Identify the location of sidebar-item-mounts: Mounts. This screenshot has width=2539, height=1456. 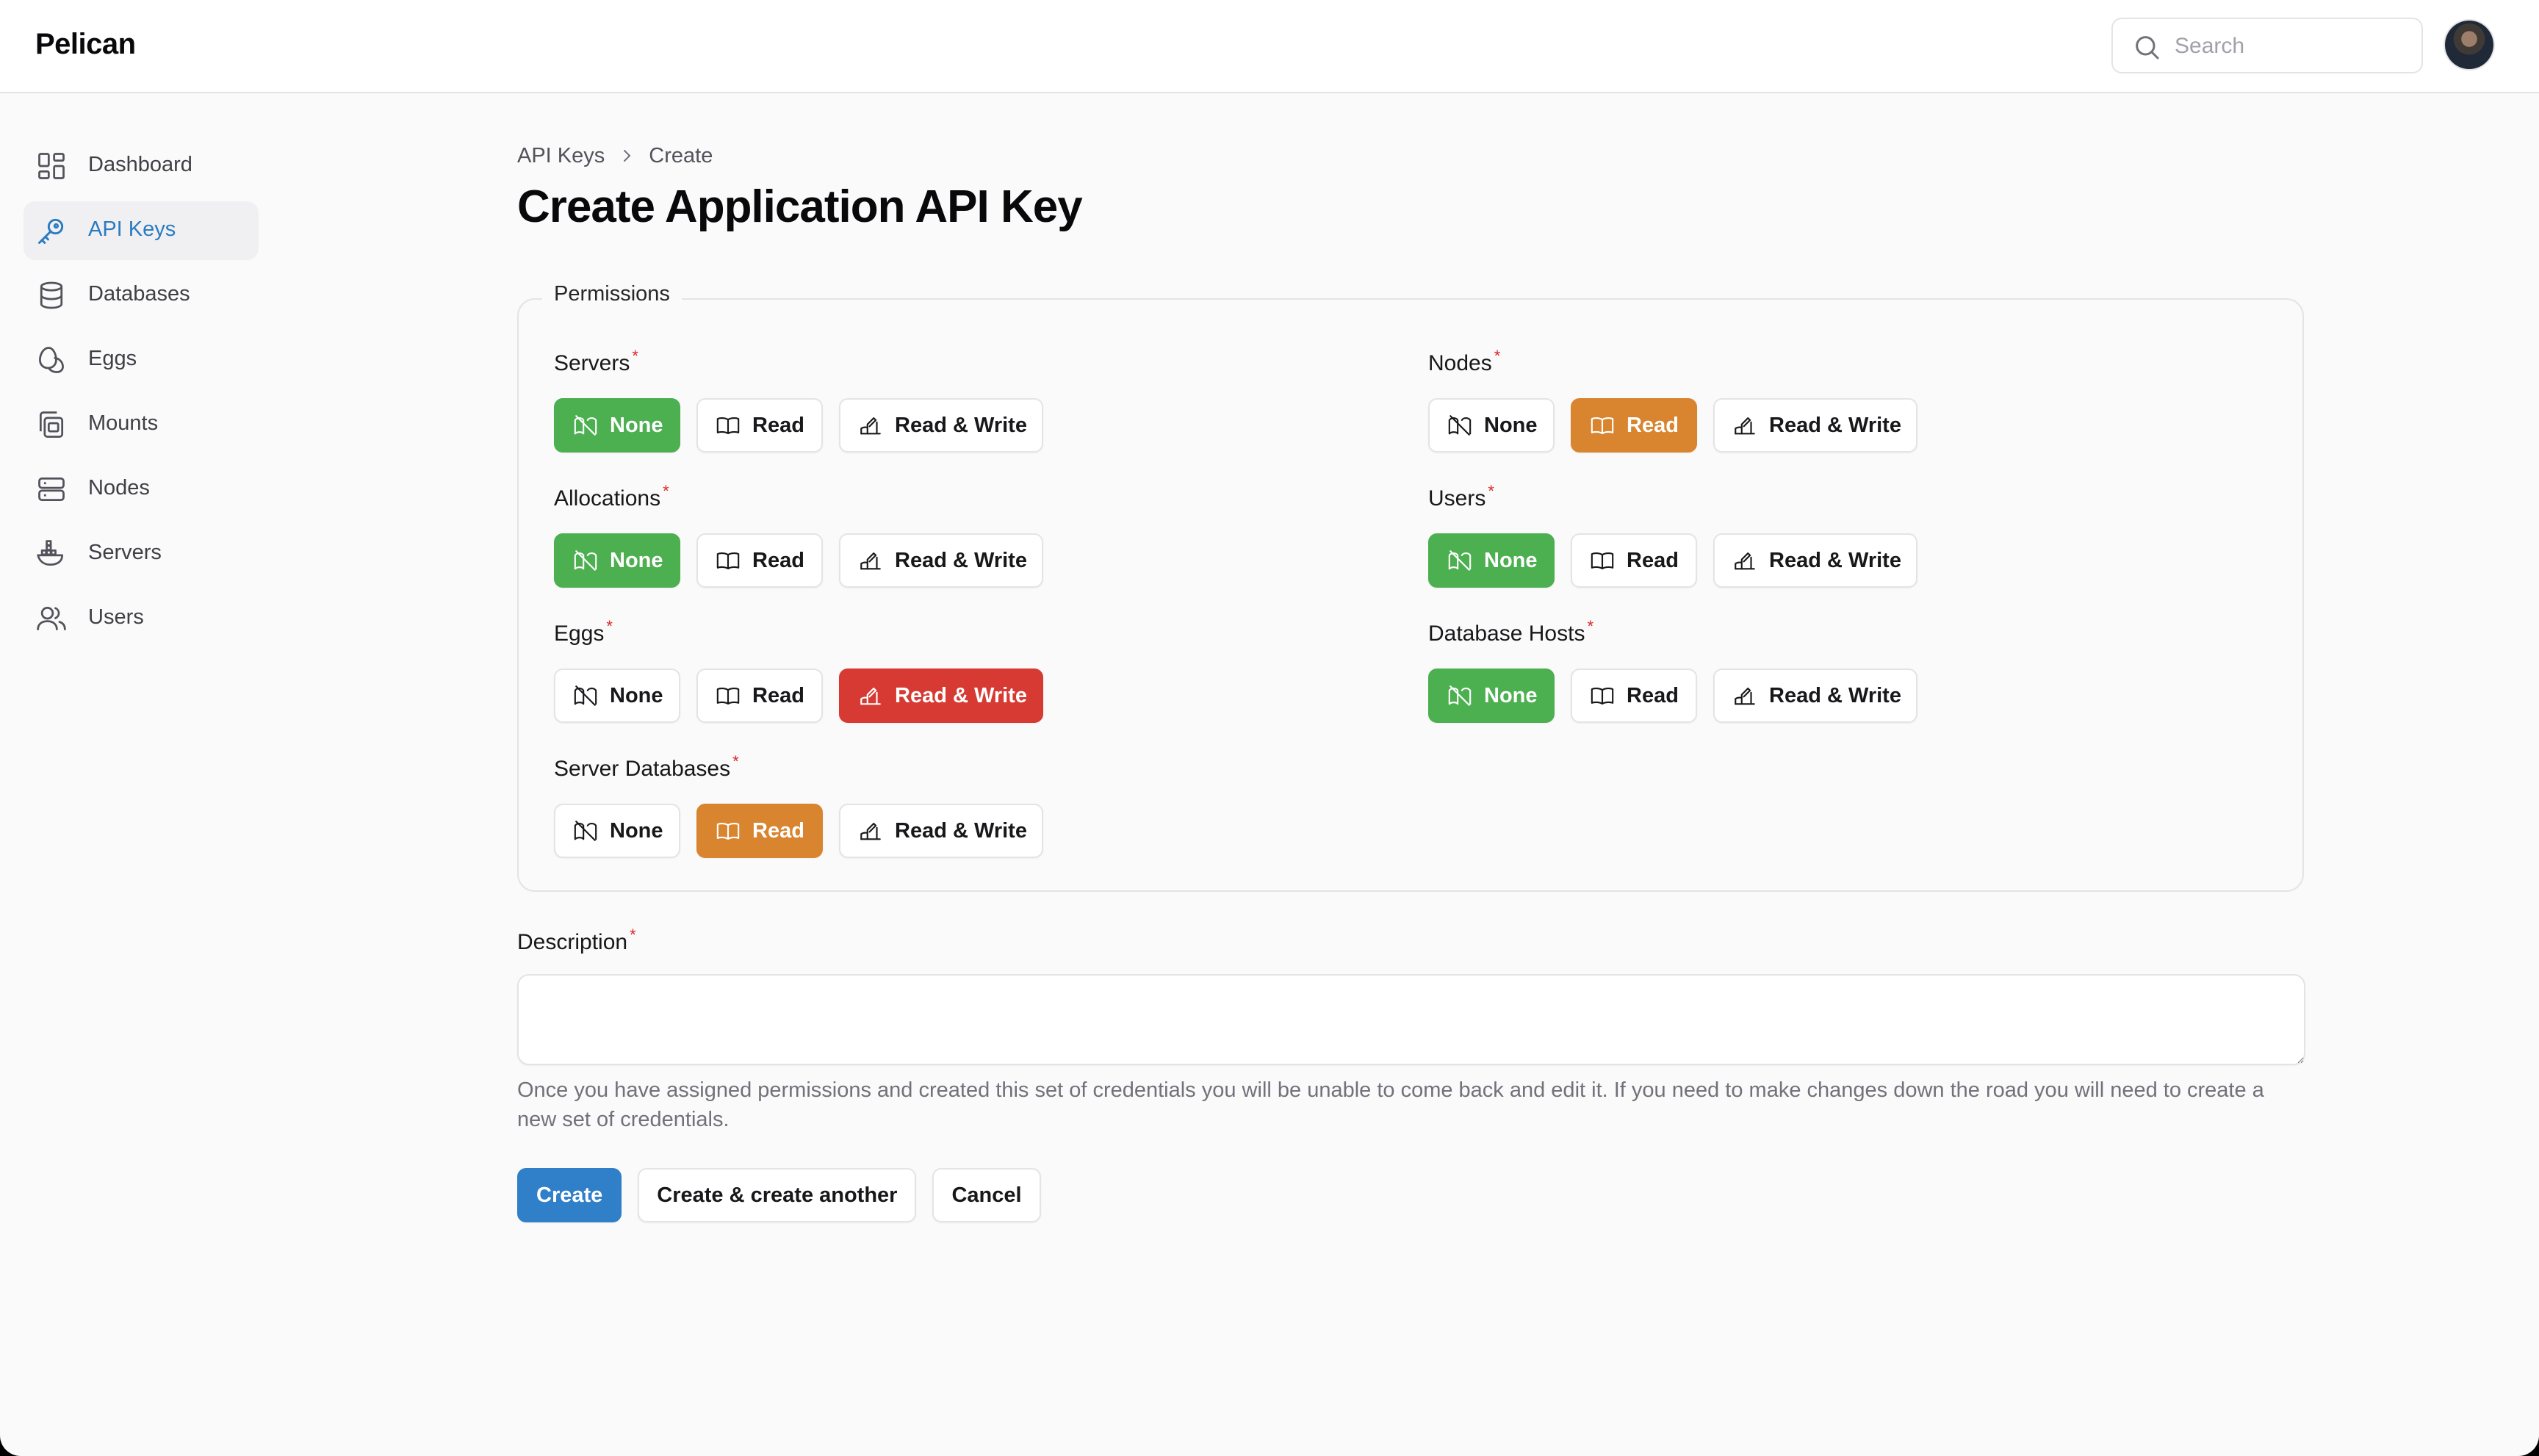
(141, 424).